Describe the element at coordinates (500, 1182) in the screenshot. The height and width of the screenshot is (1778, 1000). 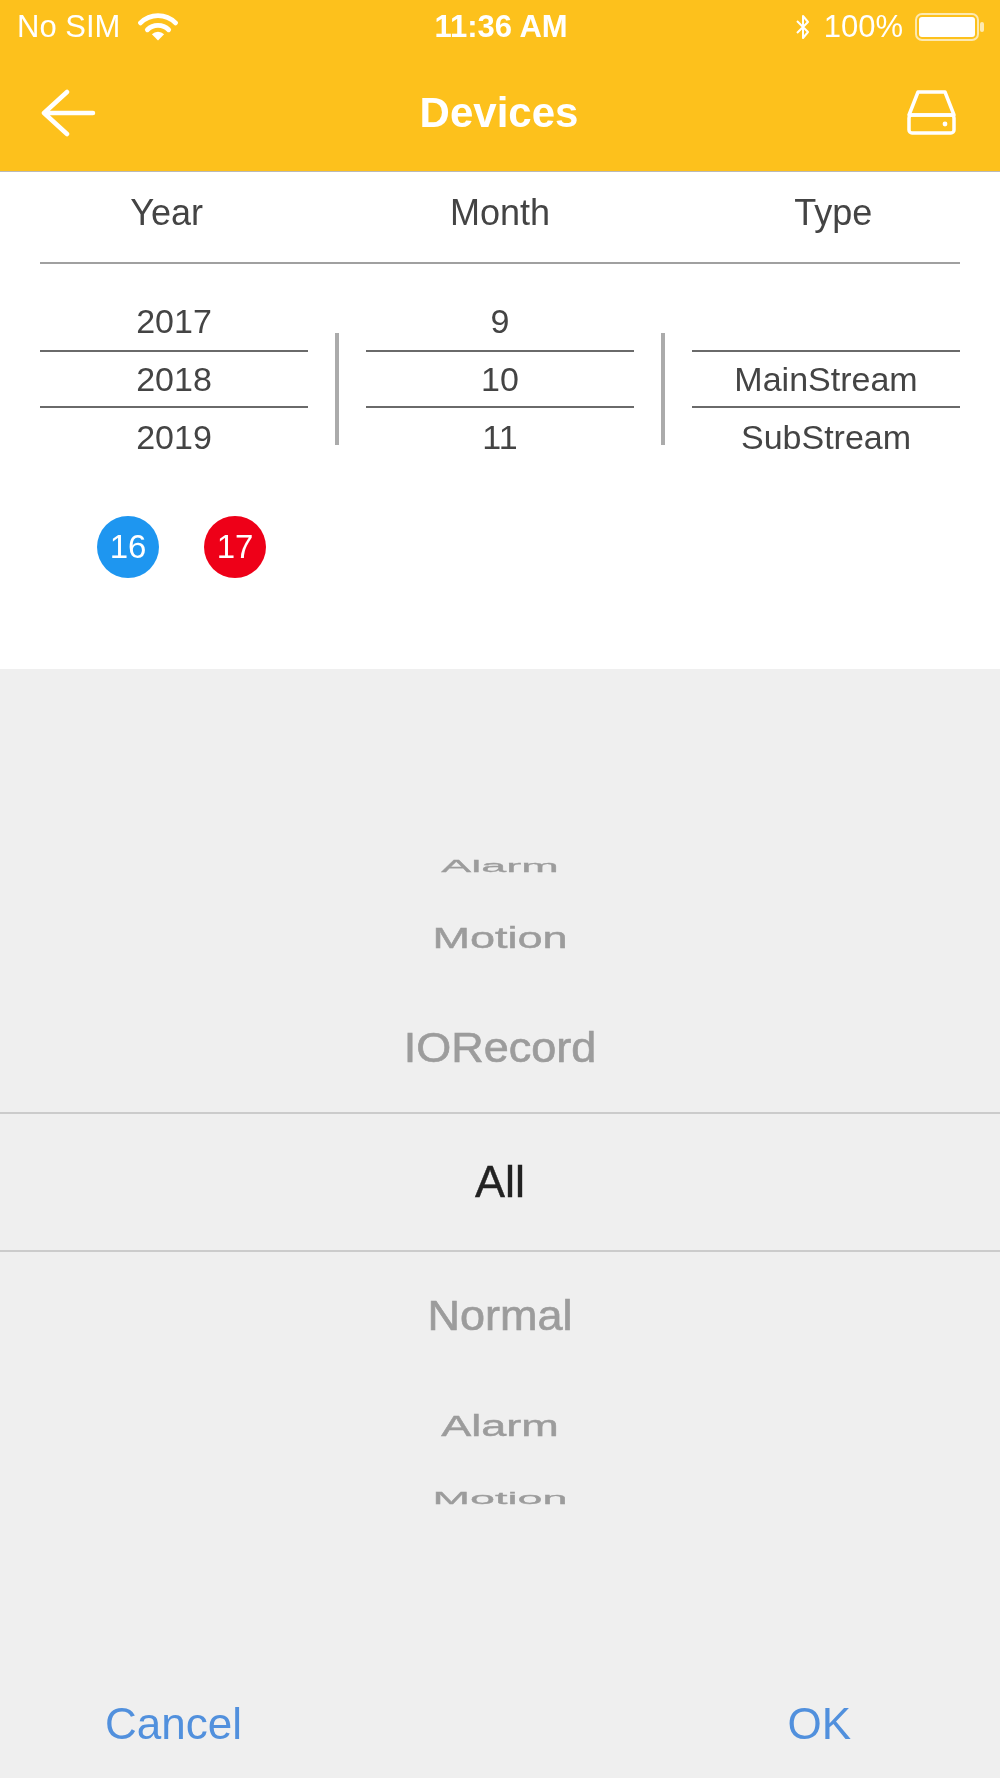
I see `type-option: All` at that location.